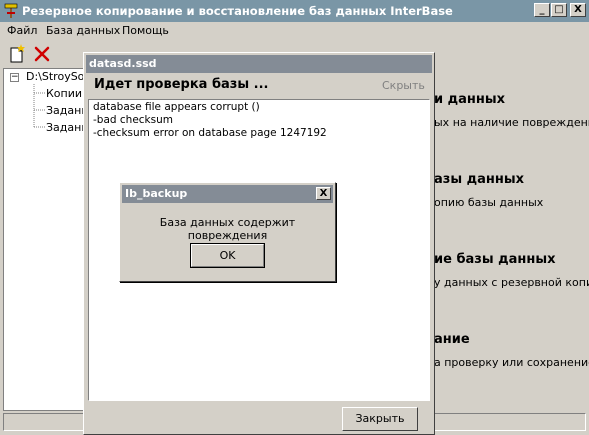  I want to click on delete-x-icon, so click(42, 54).